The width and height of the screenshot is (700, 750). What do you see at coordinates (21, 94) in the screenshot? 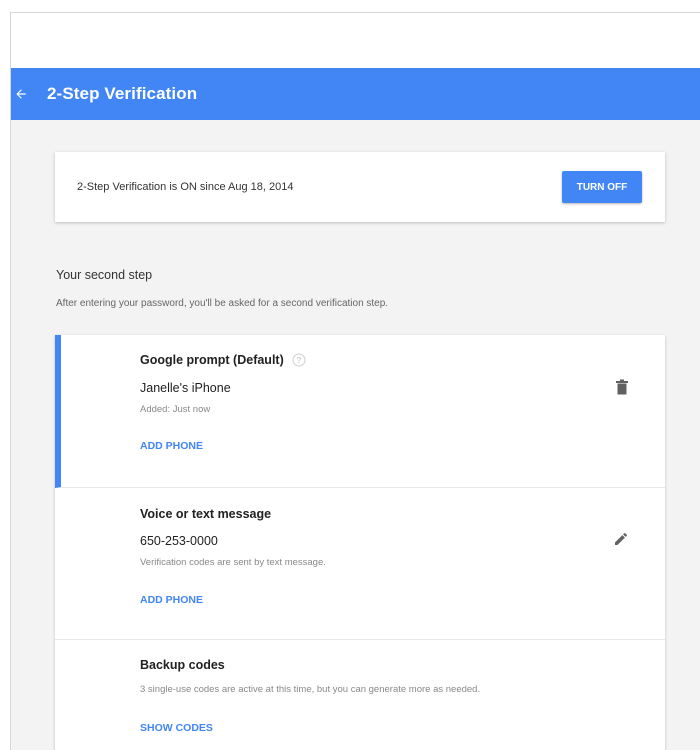
I see `arrow-left-icon` at bounding box center [21, 94].